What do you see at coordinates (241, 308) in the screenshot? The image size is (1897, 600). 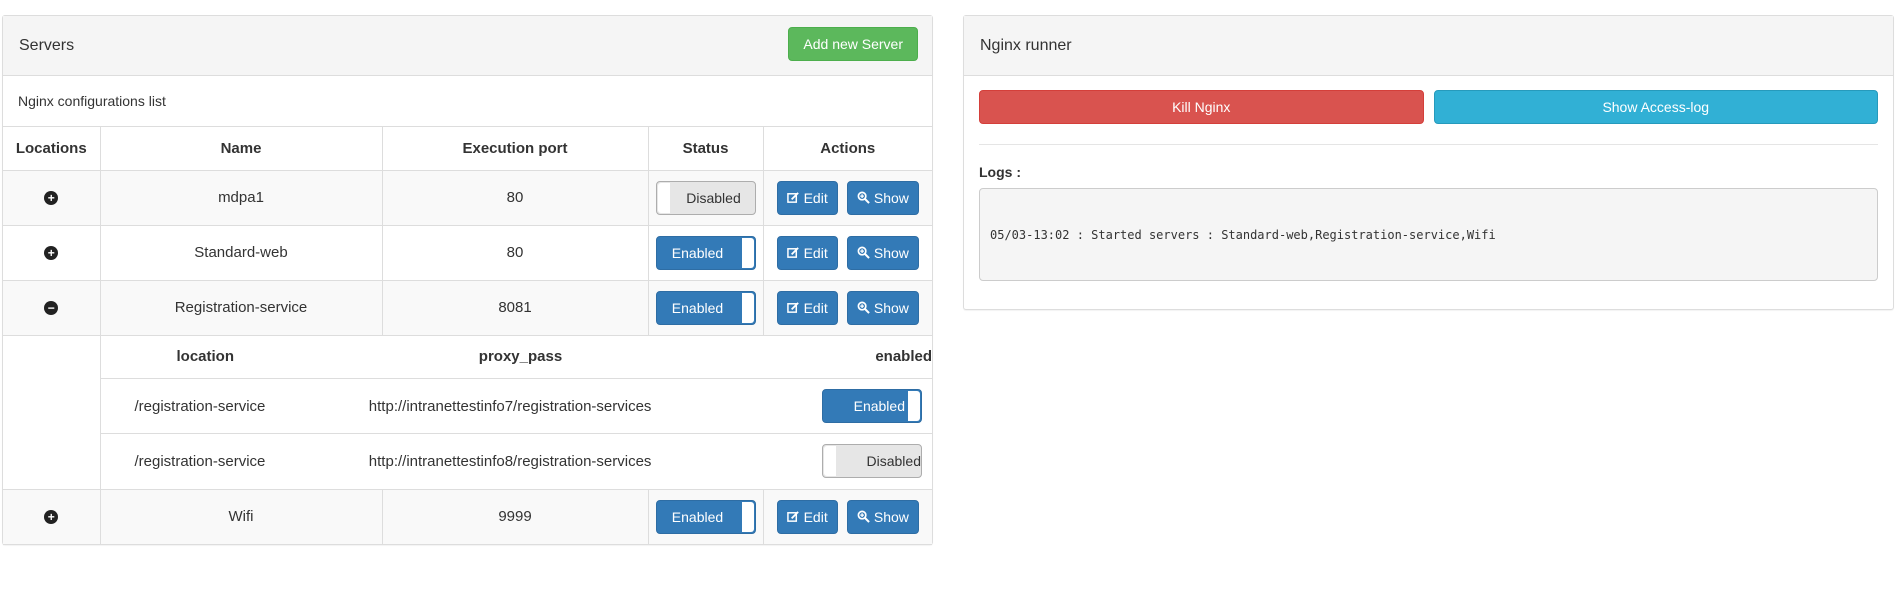 I see `server-name: Registration-service` at bounding box center [241, 308].